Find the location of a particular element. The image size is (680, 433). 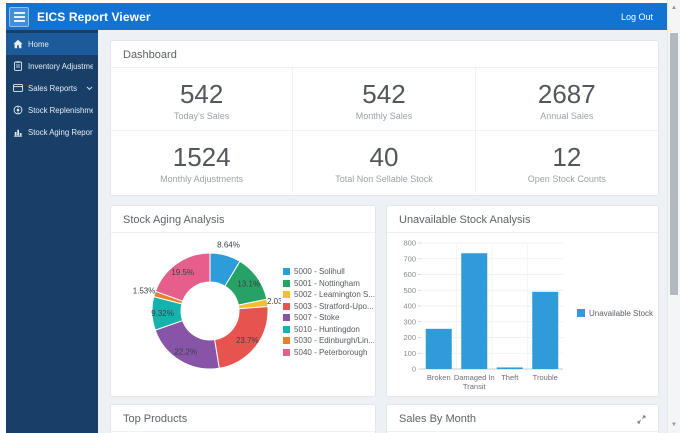

panel-title-unavailable-stock: Unavailable Stock Analysis is located at coordinates (522, 219).